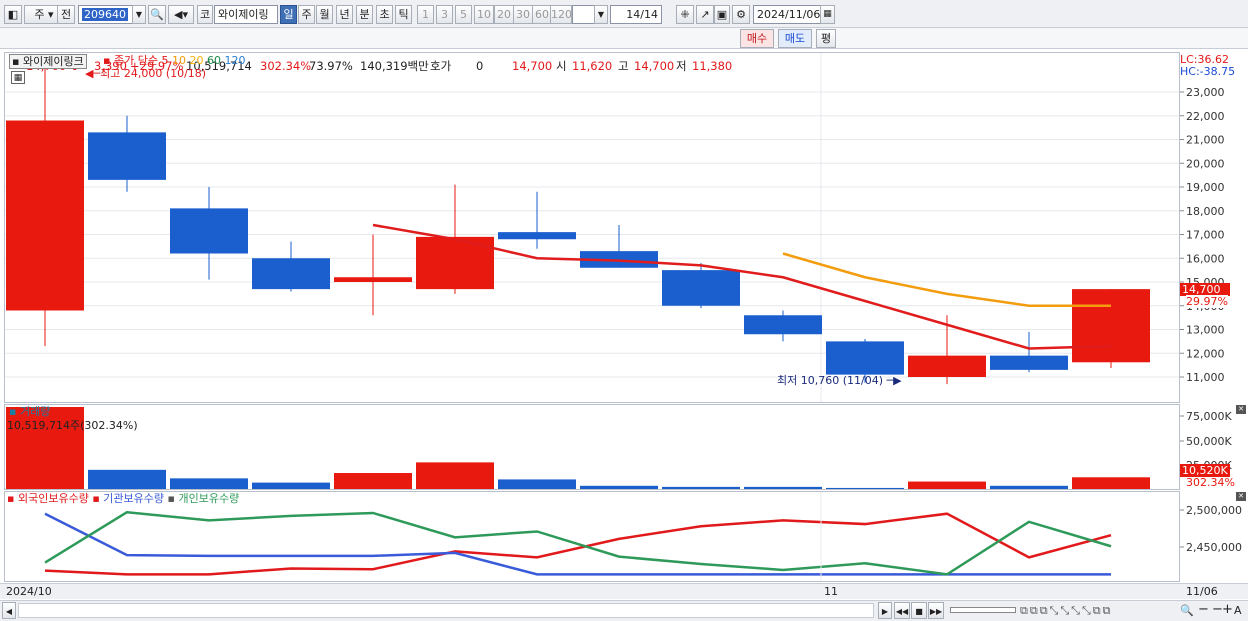  I want to click on axis-tick-label: 75,000K, so click(1209, 416).